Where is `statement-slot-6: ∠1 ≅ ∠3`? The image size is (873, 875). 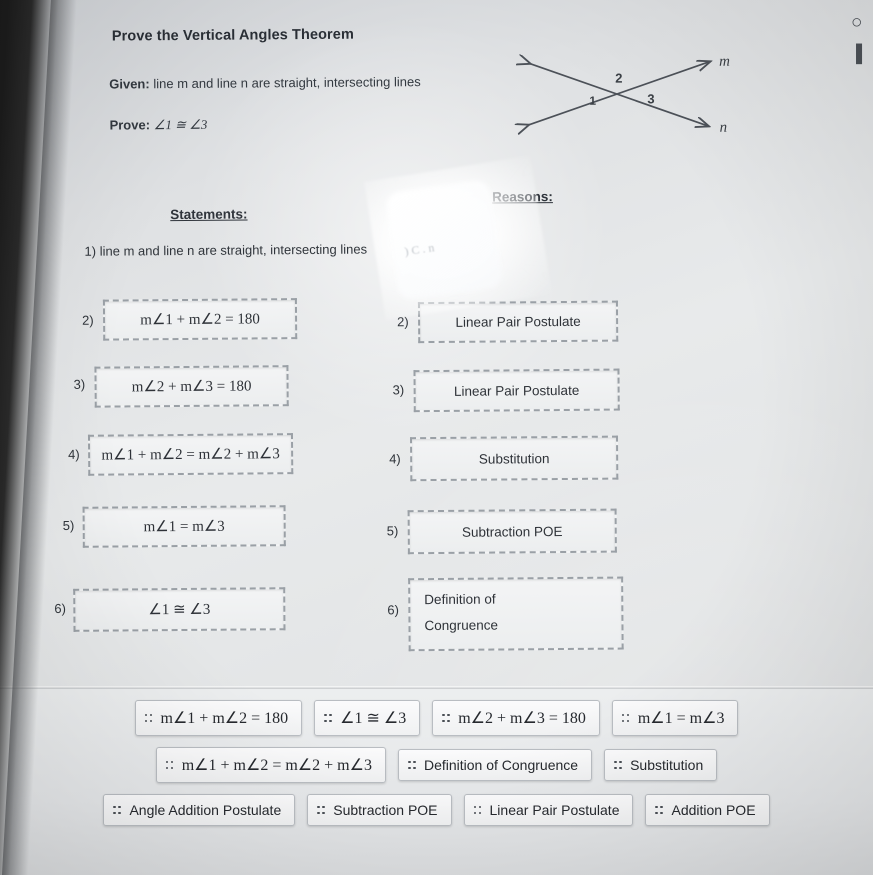
statement-slot-6: ∠1 ≅ ∠3 is located at coordinates (179, 609).